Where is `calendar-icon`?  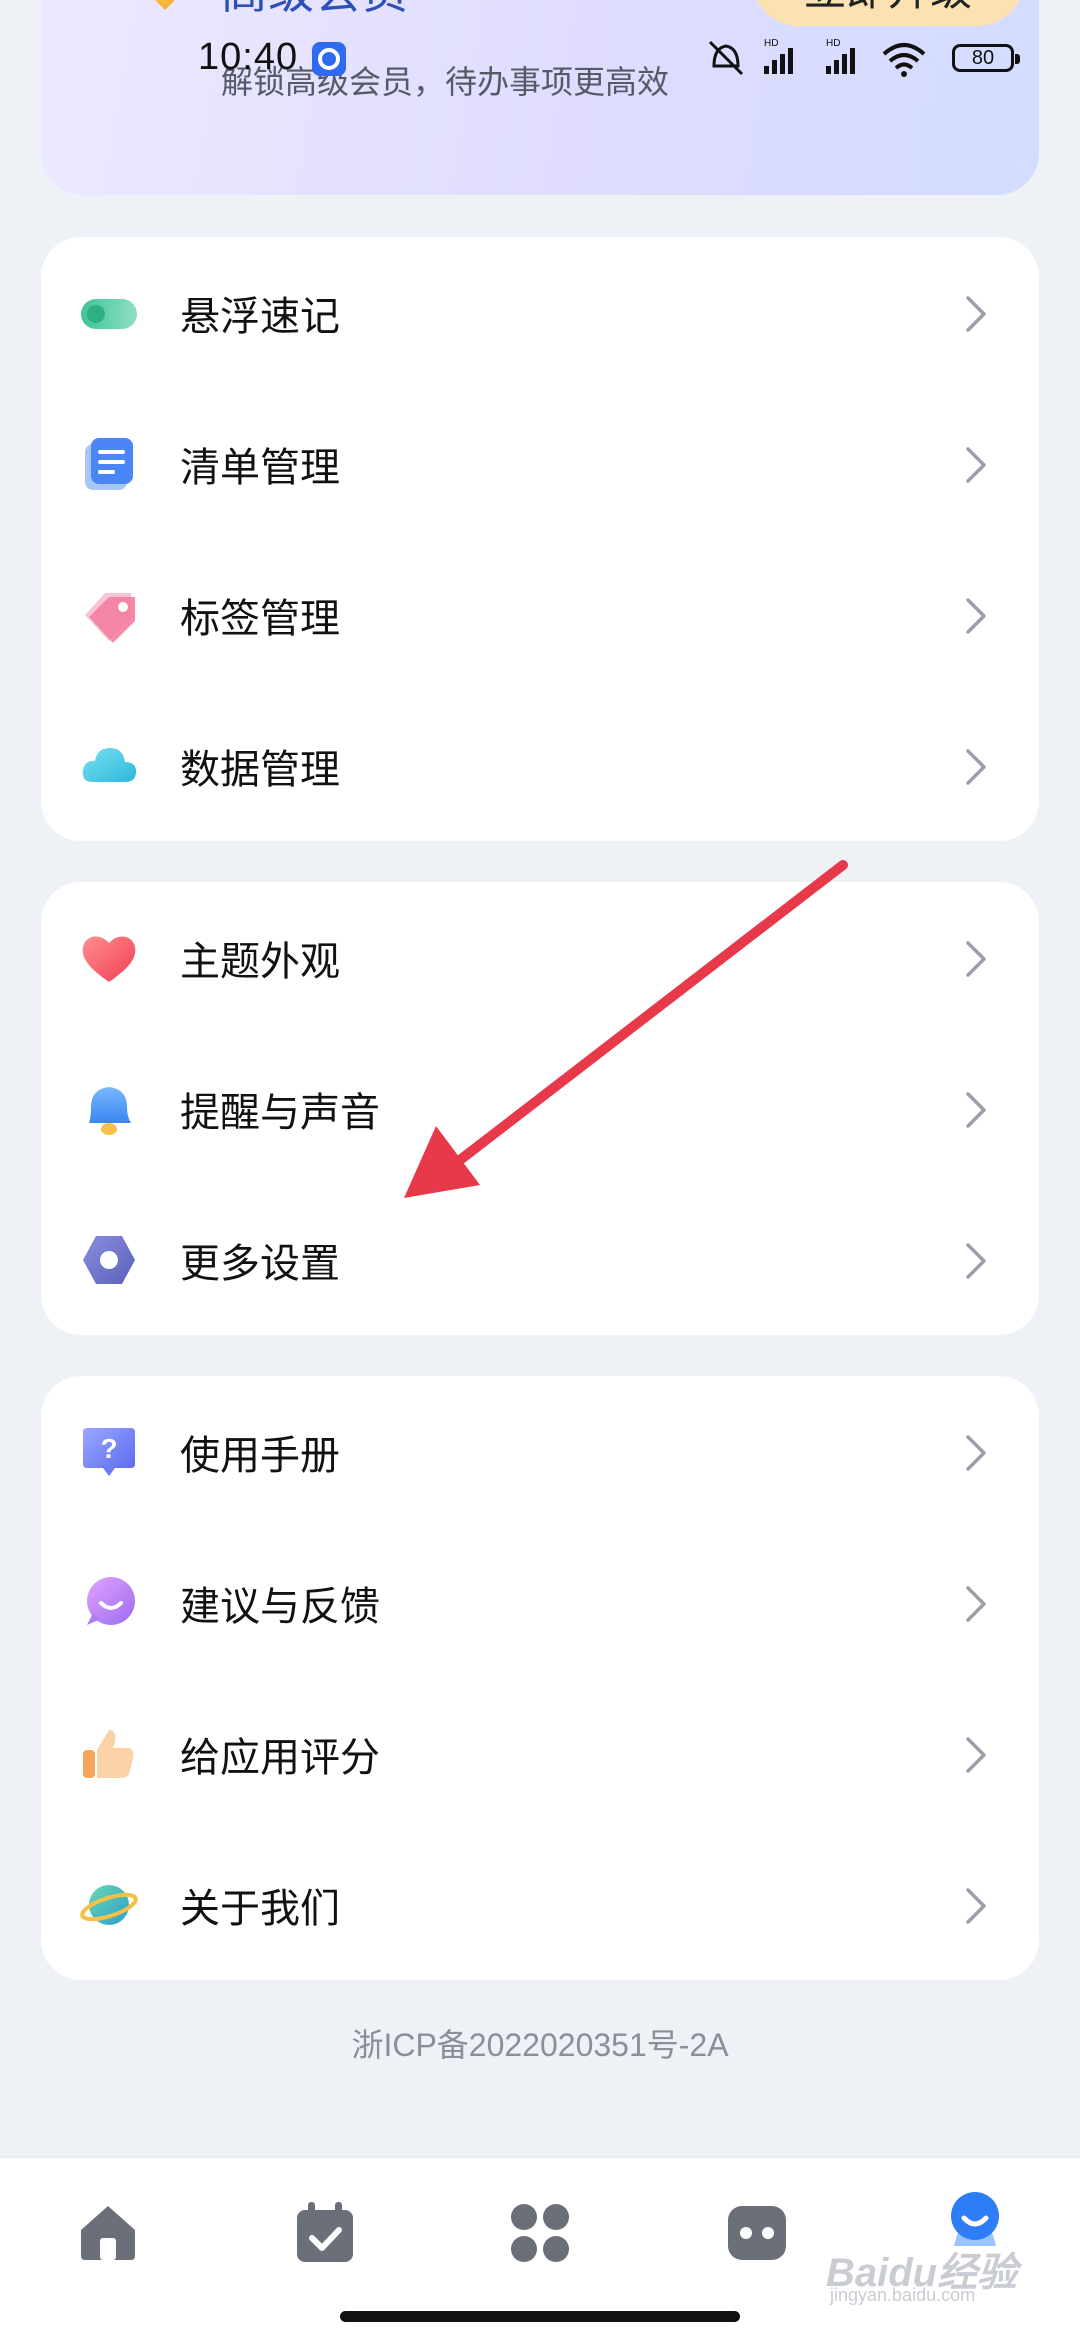
calendar-icon is located at coordinates (325, 2233).